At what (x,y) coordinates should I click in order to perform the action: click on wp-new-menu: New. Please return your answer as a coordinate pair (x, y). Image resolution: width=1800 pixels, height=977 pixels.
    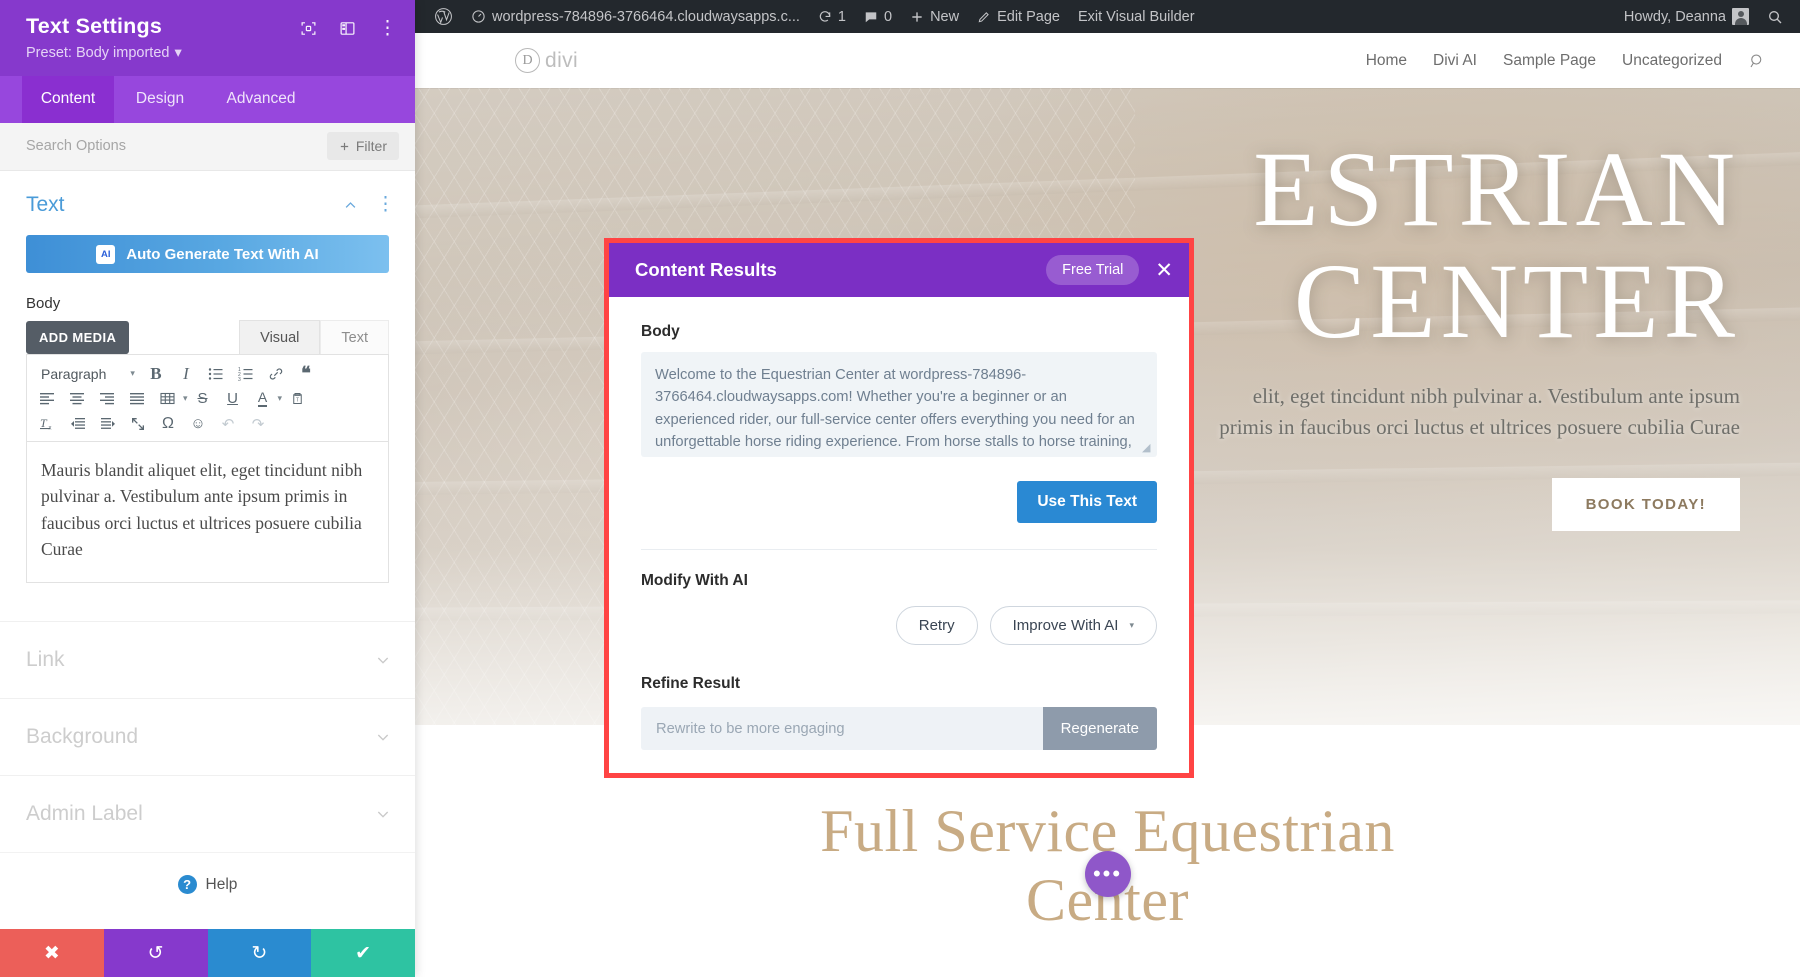
    Looking at the image, I should click on (934, 16).